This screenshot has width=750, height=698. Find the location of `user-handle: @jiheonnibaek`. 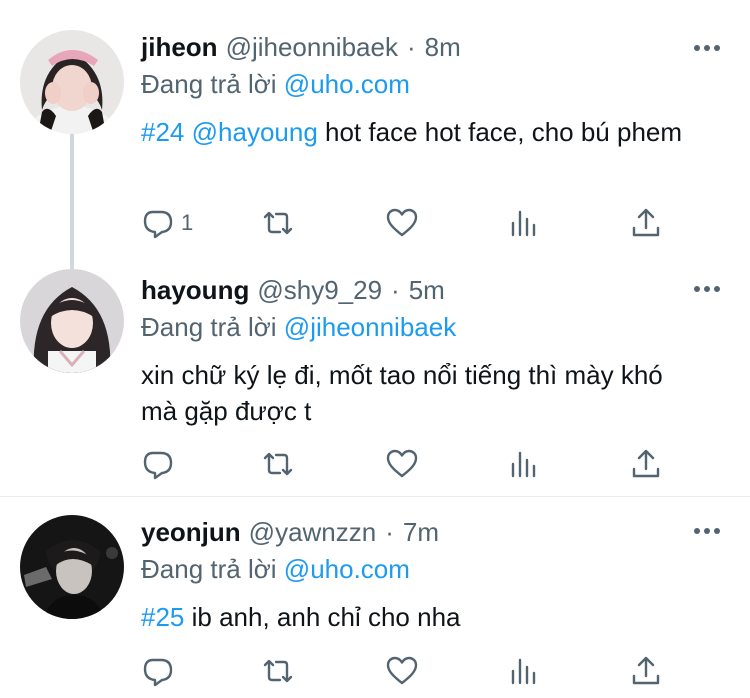

user-handle: @jiheonnibaek is located at coordinates (312, 47).